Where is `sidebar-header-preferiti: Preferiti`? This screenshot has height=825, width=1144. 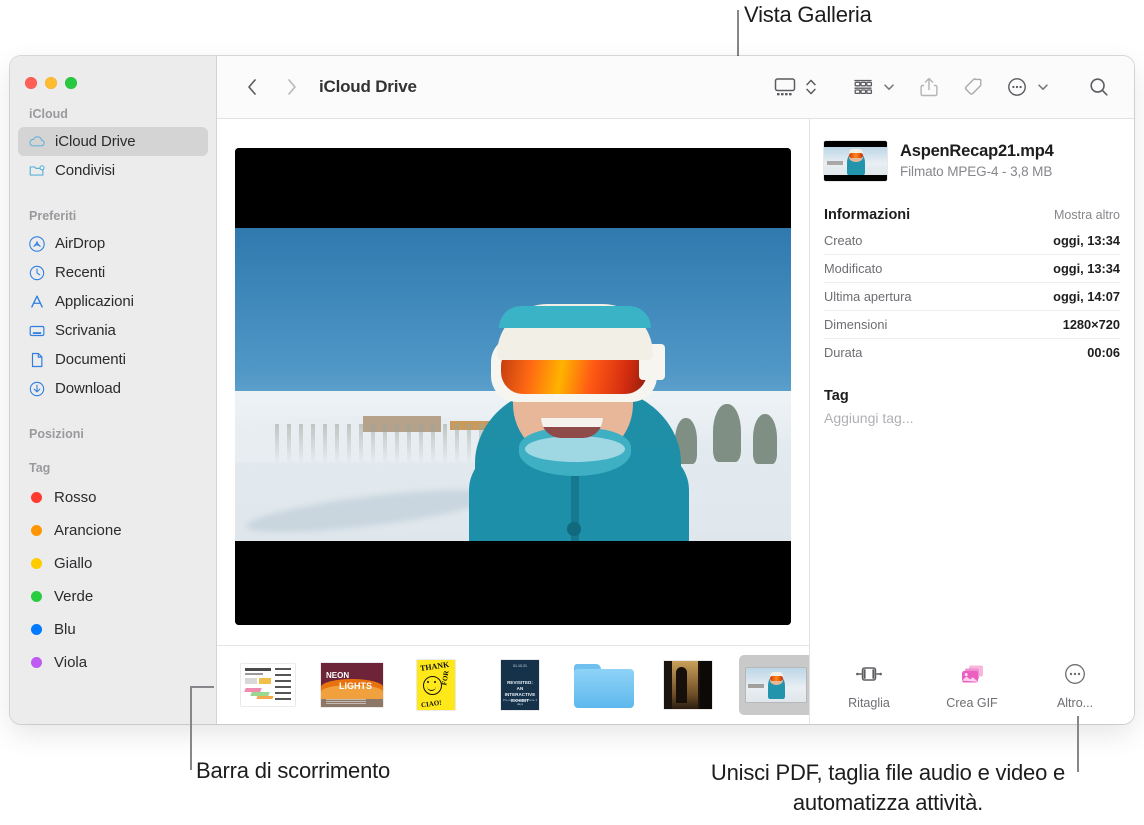
sidebar-header-preferiti: Preferiti is located at coordinates (53, 216).